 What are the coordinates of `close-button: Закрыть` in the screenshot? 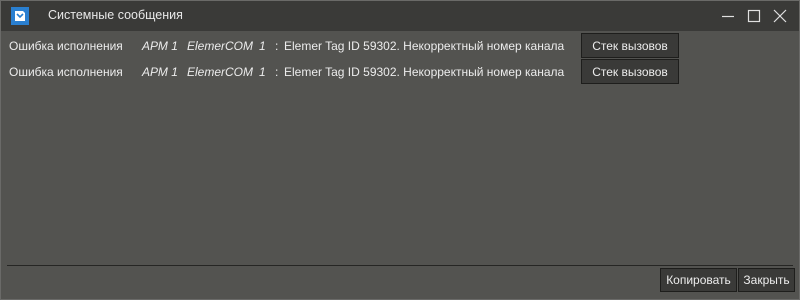 It's located at (766, 280).